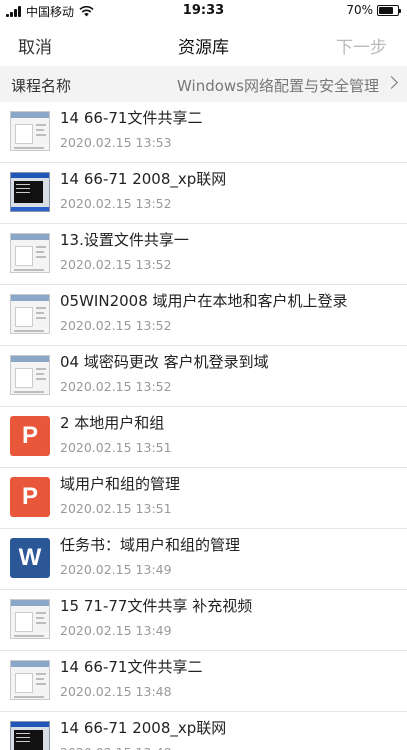 Image resolution: width=407 pixels, height=750 pixels. I want to click on file-name: 15 71-77文件共享 补充视频, so click(156, 606).